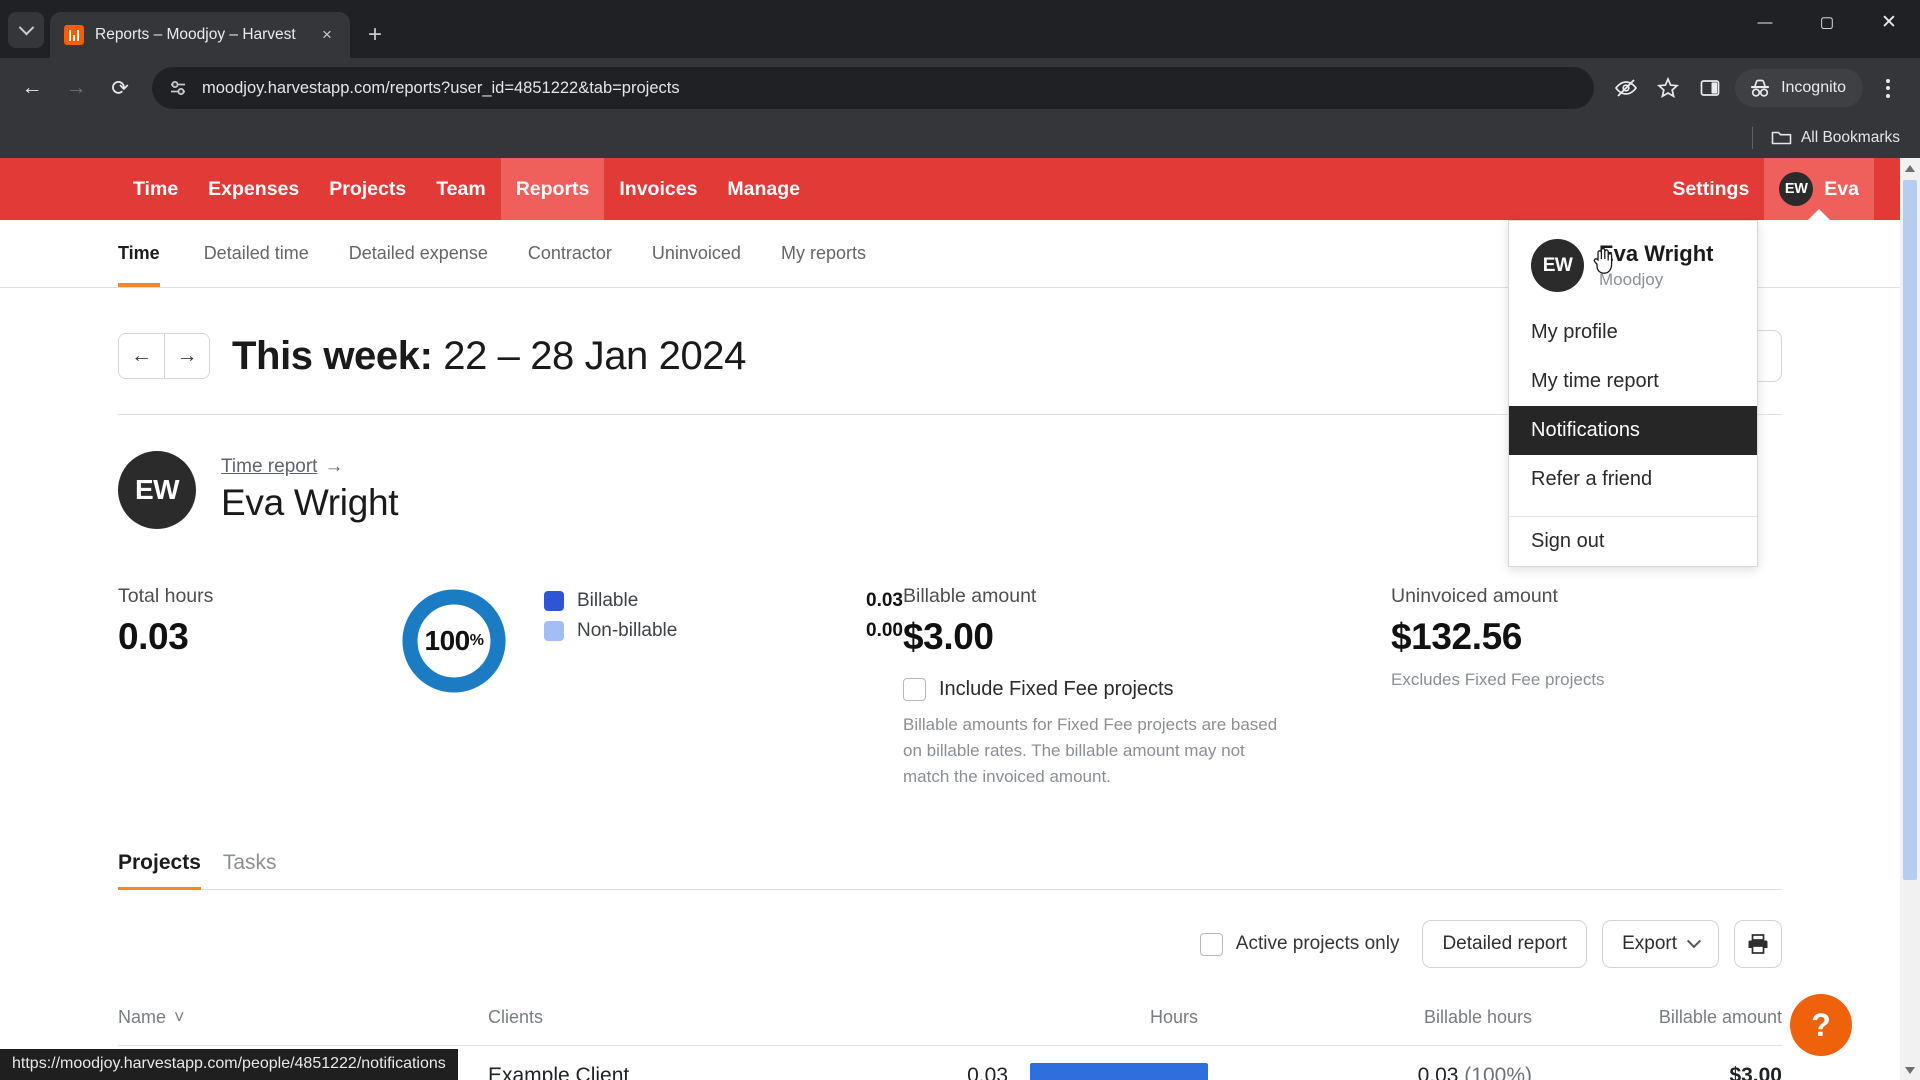 Image resolution: width=1920 pixels, height=1080 pixels. Describe the element at coordinates (332, 355) in the screenshot. I see `date-title-prefix: This week:` at that location.